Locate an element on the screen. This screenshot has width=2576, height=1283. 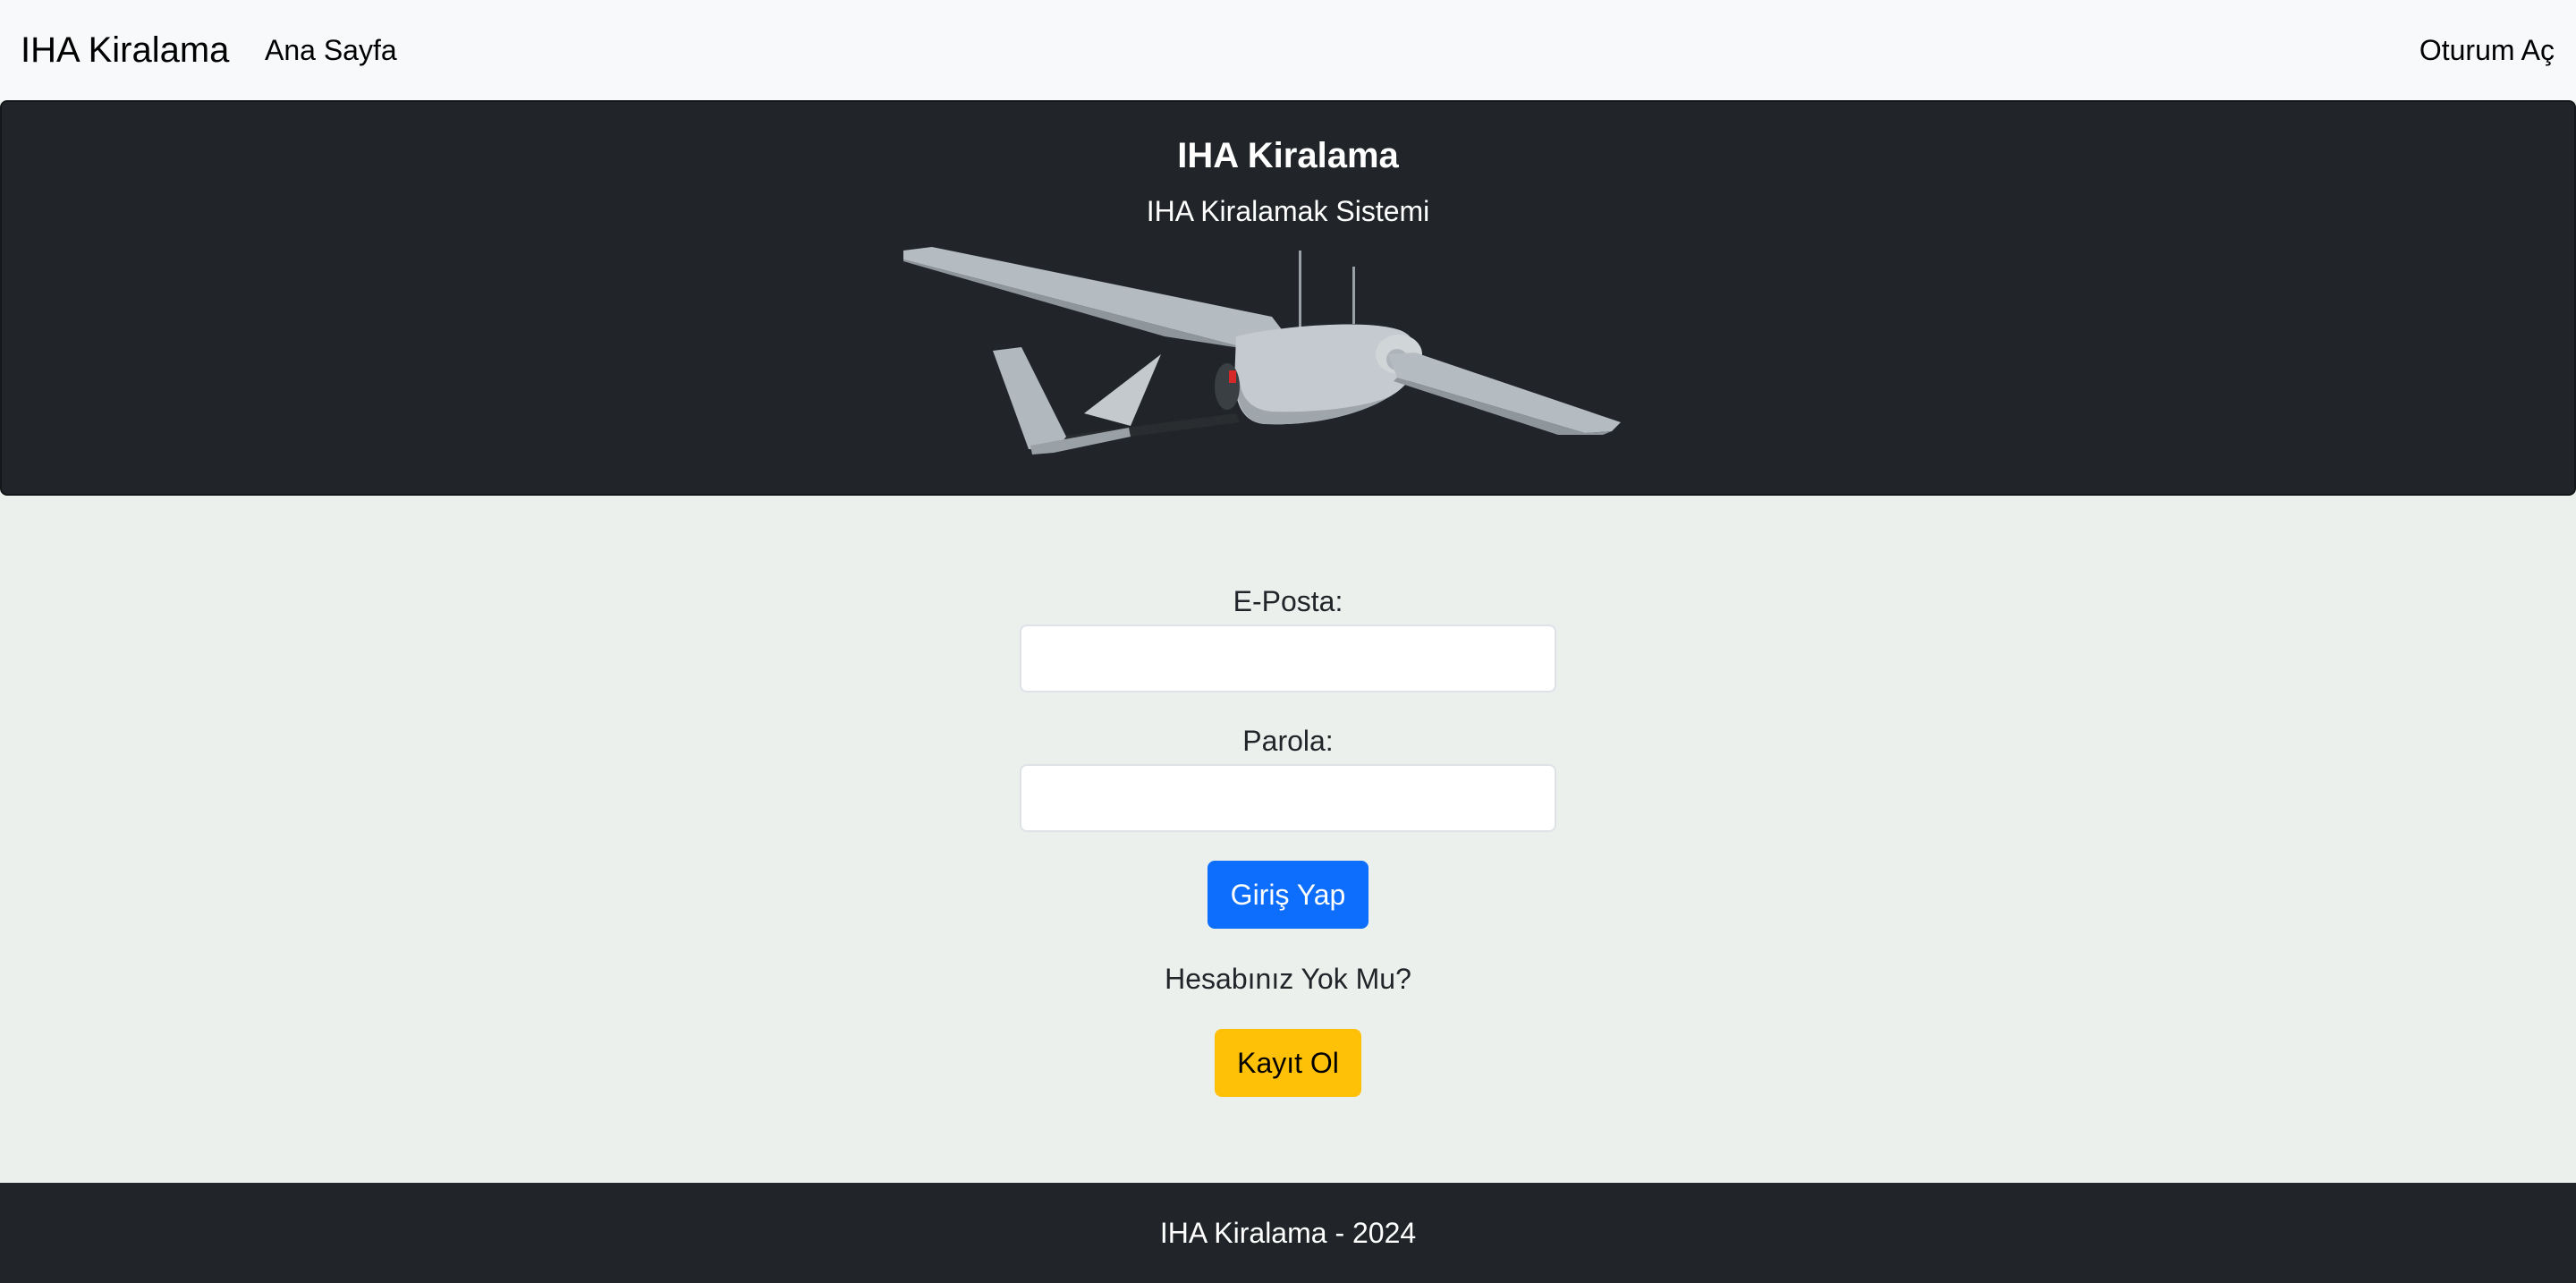
hero-title: IHA Kiralama is located at coordinates (1288, 155).